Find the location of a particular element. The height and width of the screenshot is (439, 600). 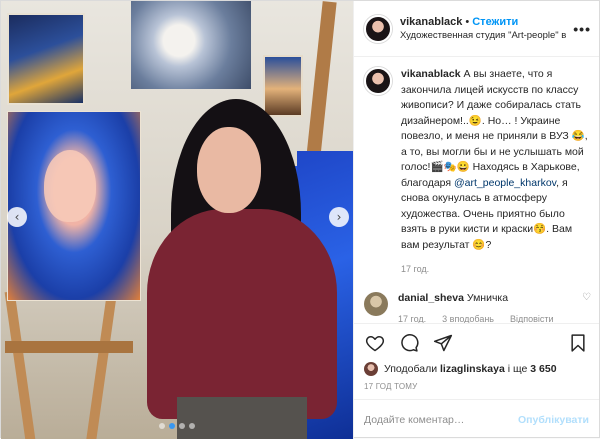

publish-button: Опублікувати is located at coordinates (553, 420).